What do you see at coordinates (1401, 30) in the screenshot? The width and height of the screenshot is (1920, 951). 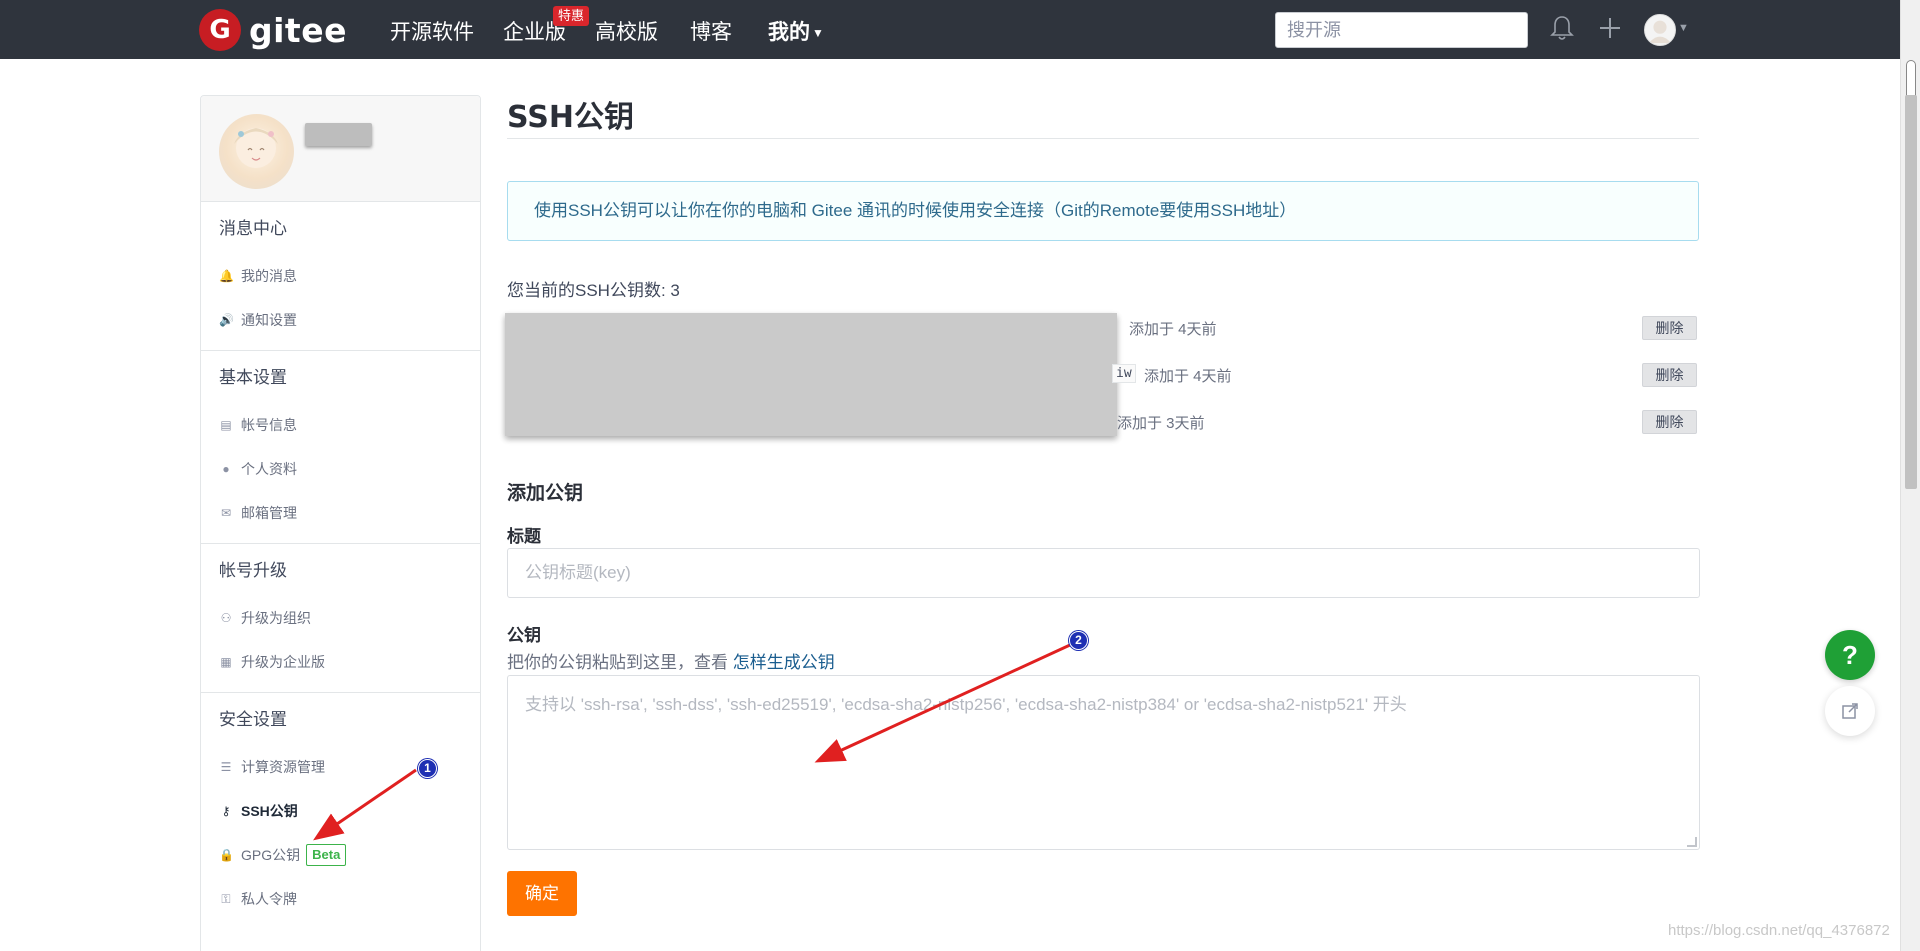 I see `search-input: 搜开源` at bounding box center [1401, 30].